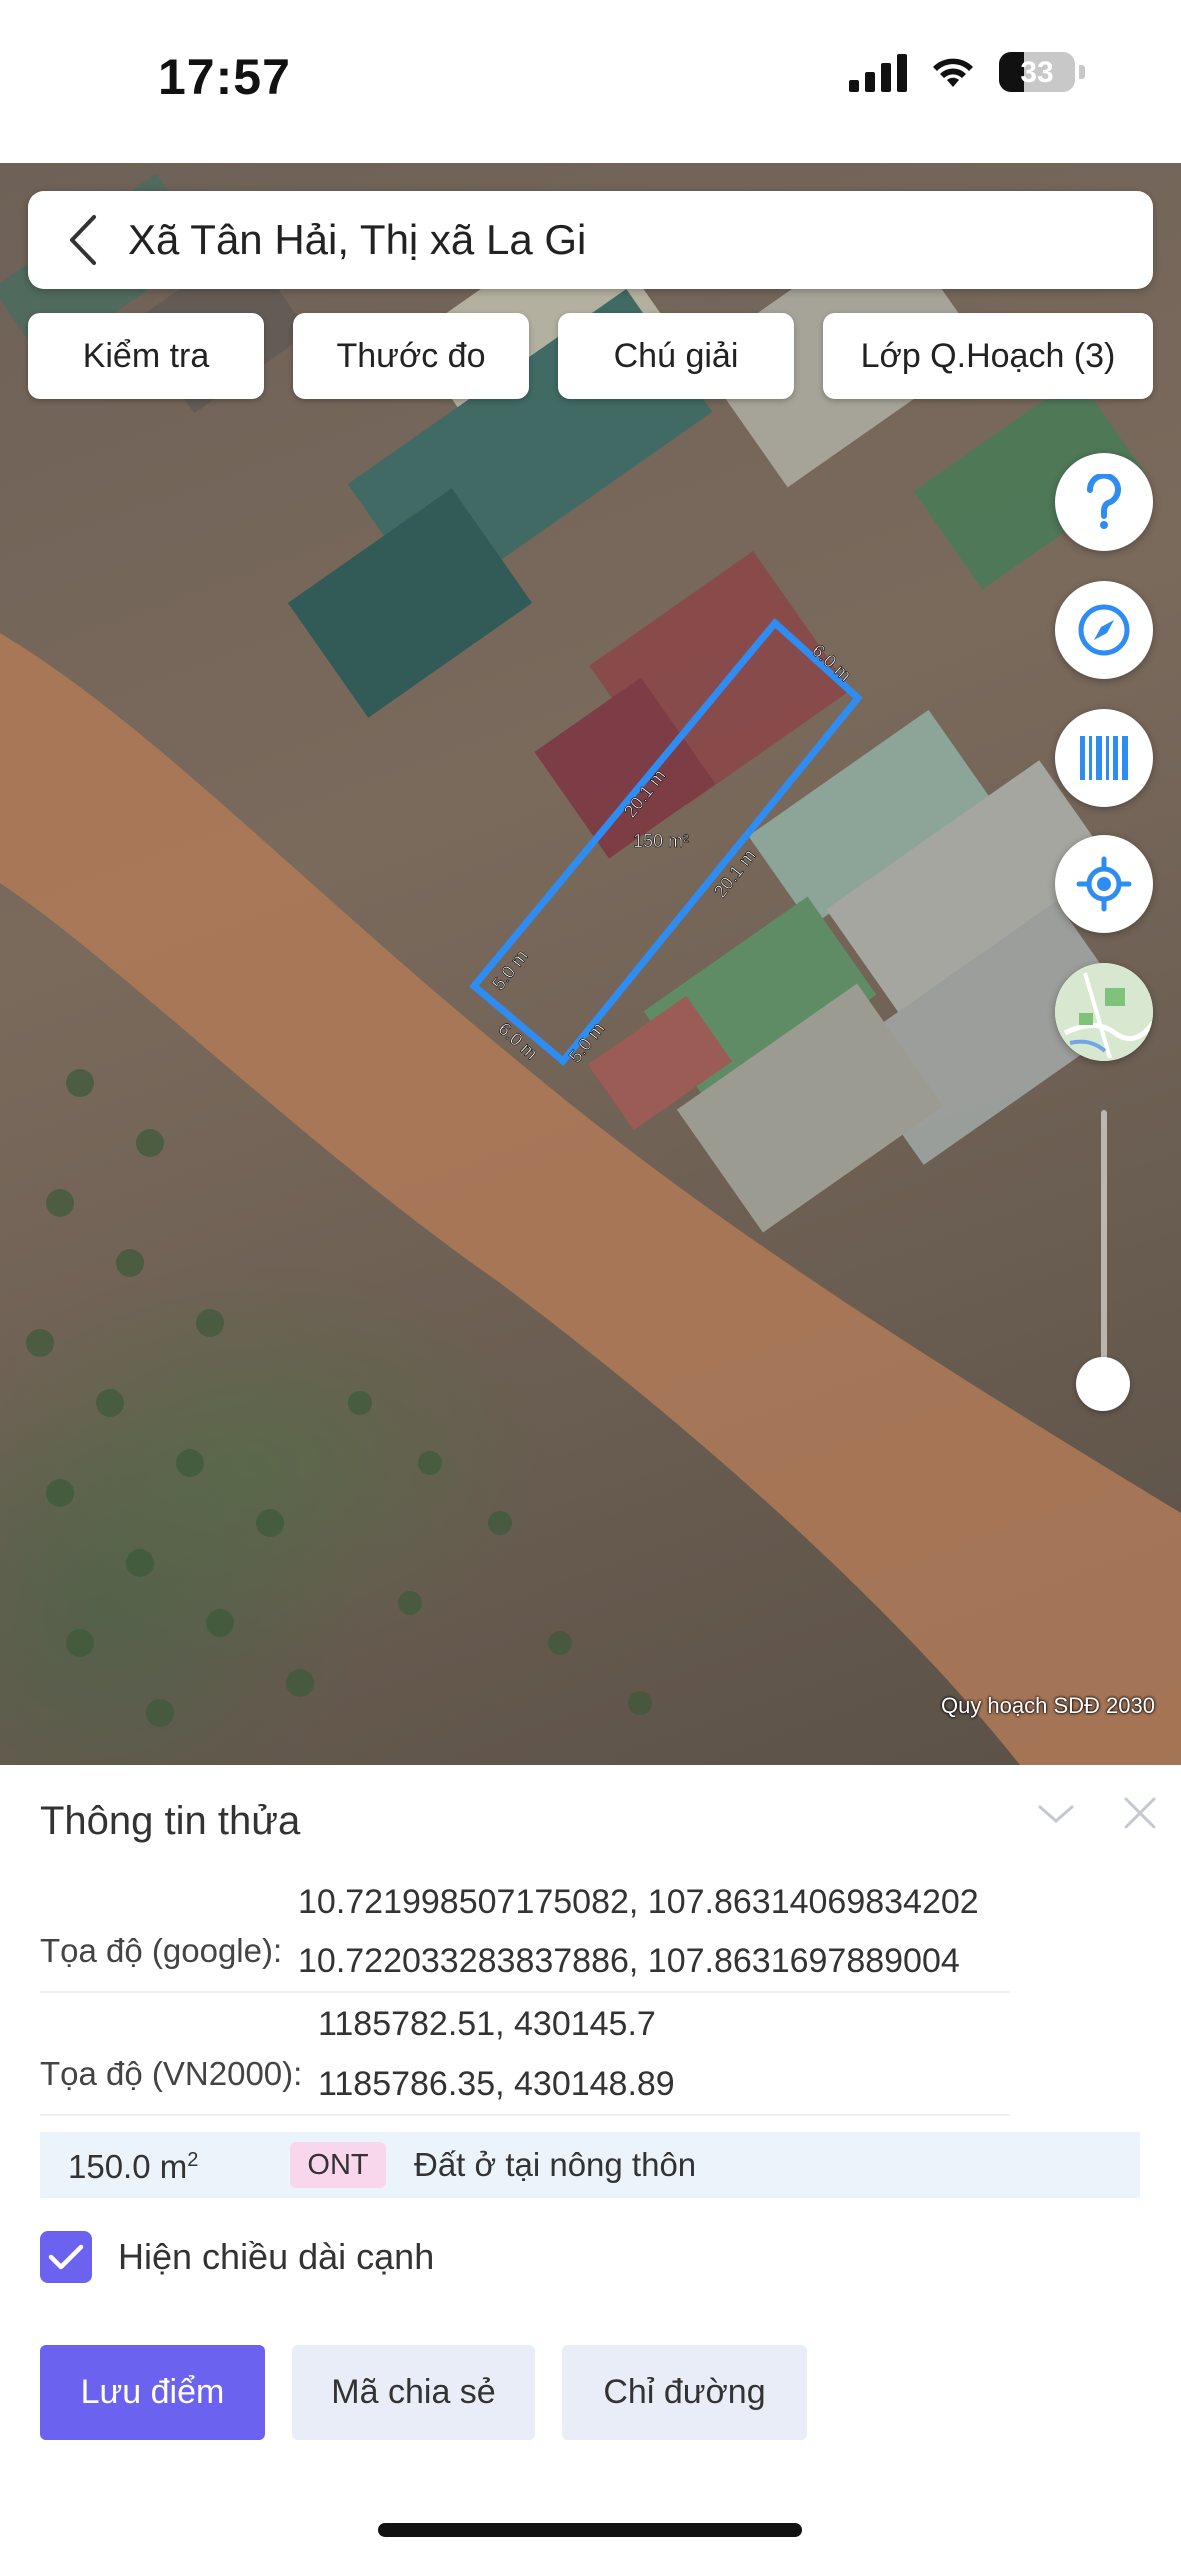  I want to click on planning-layers-button: Lớp Q.Hoạch (3), so click(988, 356).